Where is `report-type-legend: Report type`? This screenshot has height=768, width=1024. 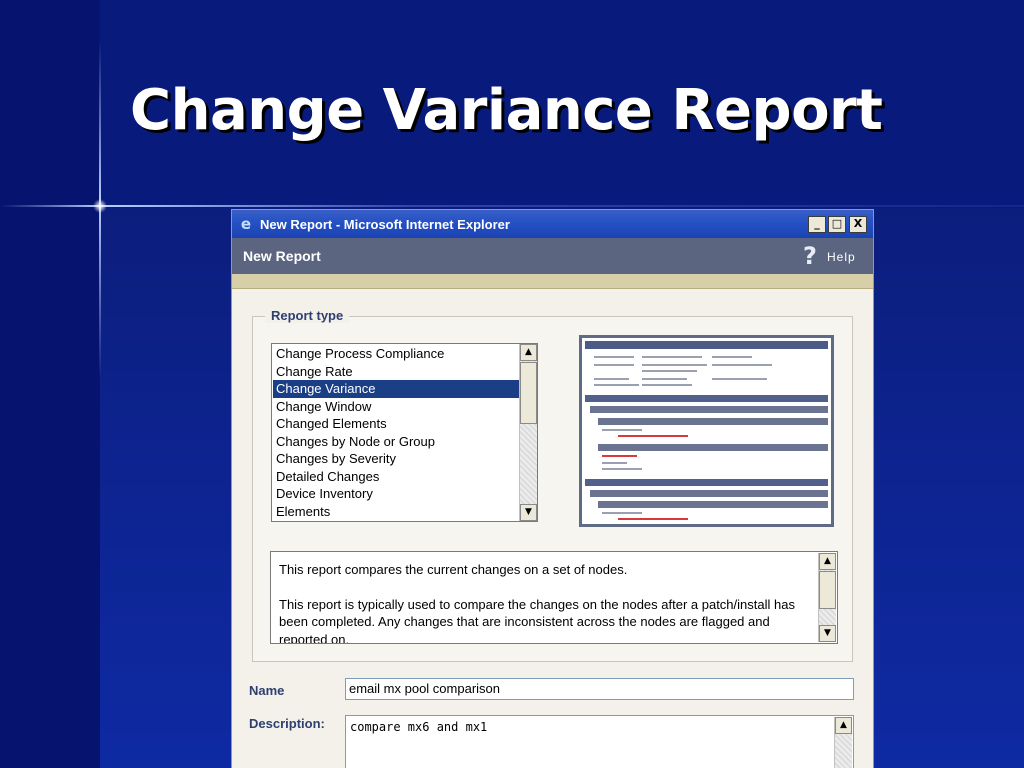 report-type-legend: Report type is located at coordinates (307, 315).